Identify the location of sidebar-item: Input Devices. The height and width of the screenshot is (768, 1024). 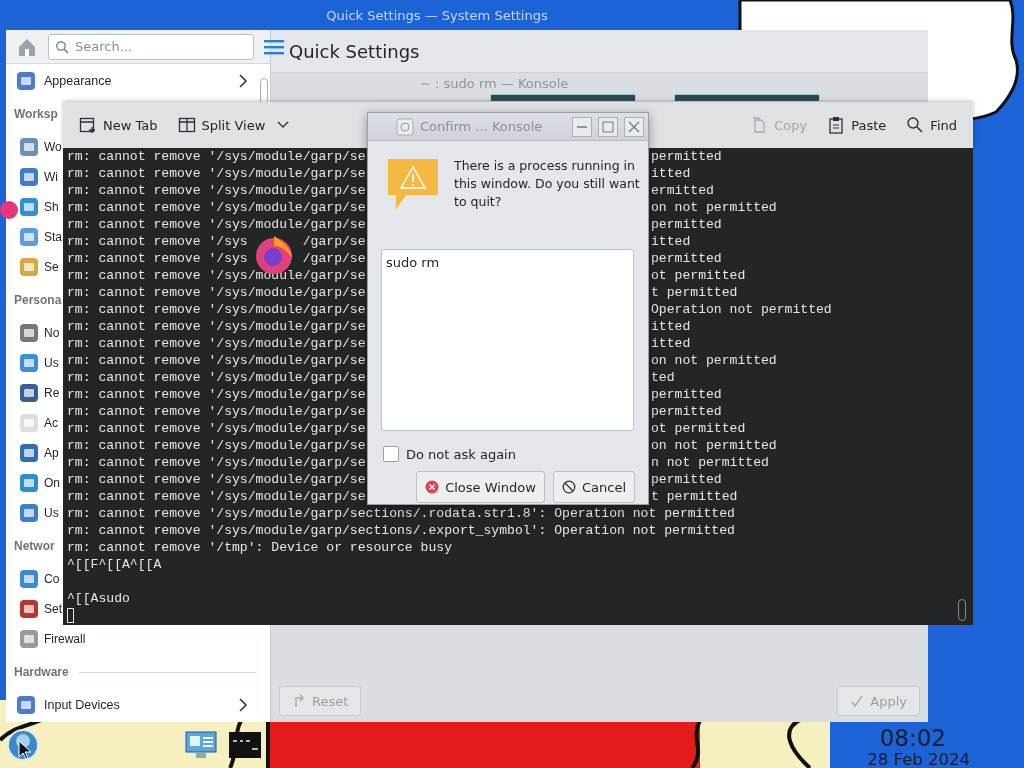
(138, 705).